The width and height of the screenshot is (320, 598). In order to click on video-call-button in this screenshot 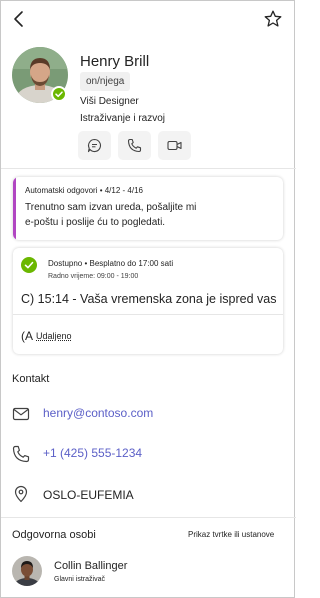, I will do `click(174, 145)`.